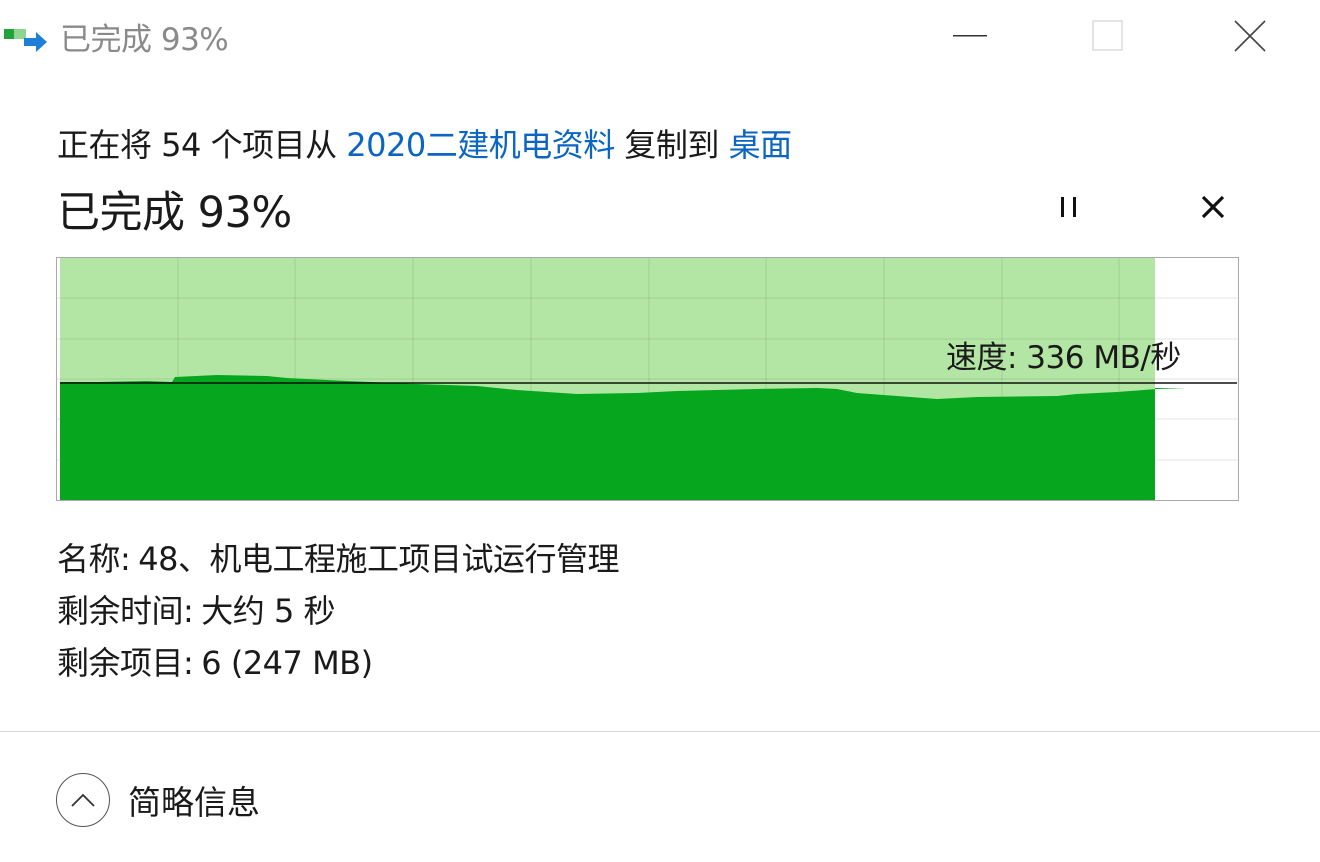  I want to click on maximize-icon, so click(1107, 35).